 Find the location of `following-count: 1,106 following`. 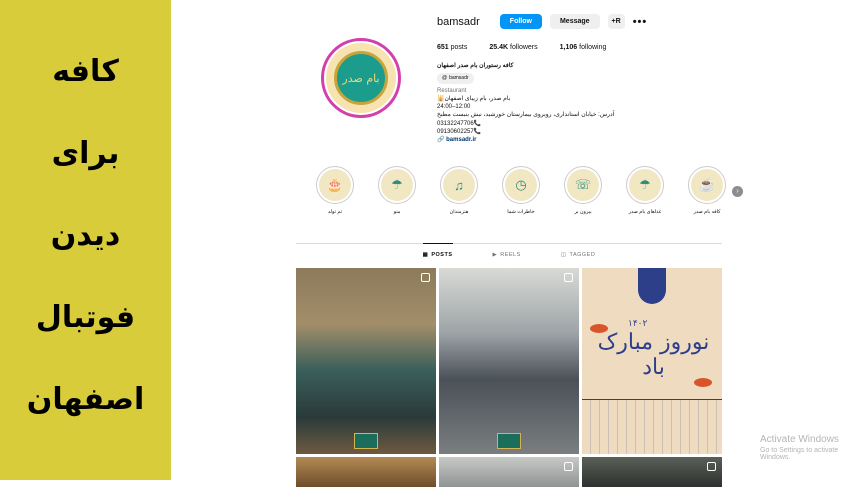

following-count: 1,106 following is located at coordinates (583, 47).